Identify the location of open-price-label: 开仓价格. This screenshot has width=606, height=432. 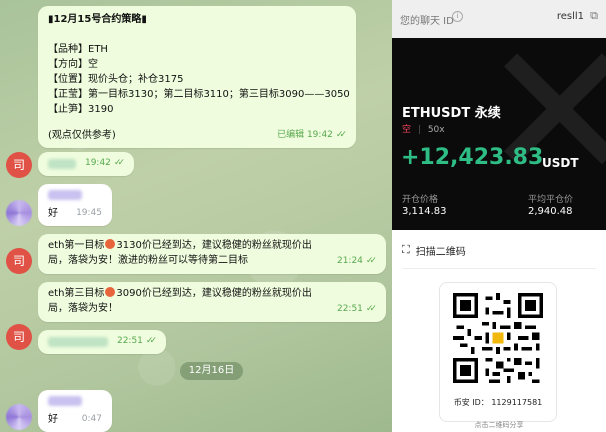
(420, 200).